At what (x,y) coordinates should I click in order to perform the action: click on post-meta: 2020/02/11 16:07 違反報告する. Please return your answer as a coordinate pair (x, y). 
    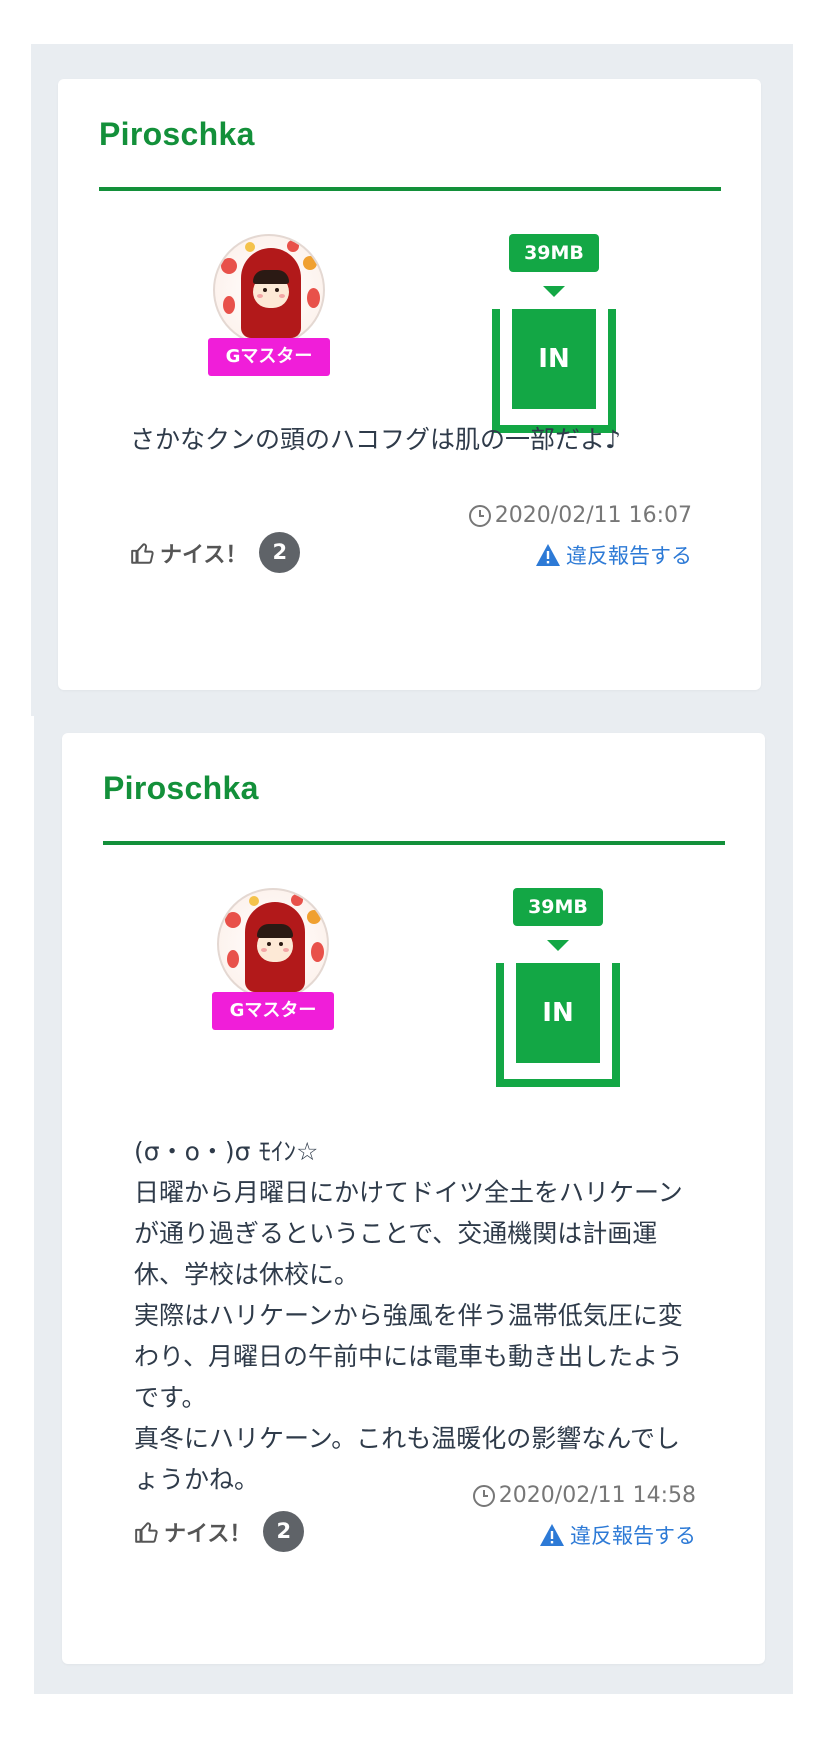
    Looking at the image, I should click on (580, 536).